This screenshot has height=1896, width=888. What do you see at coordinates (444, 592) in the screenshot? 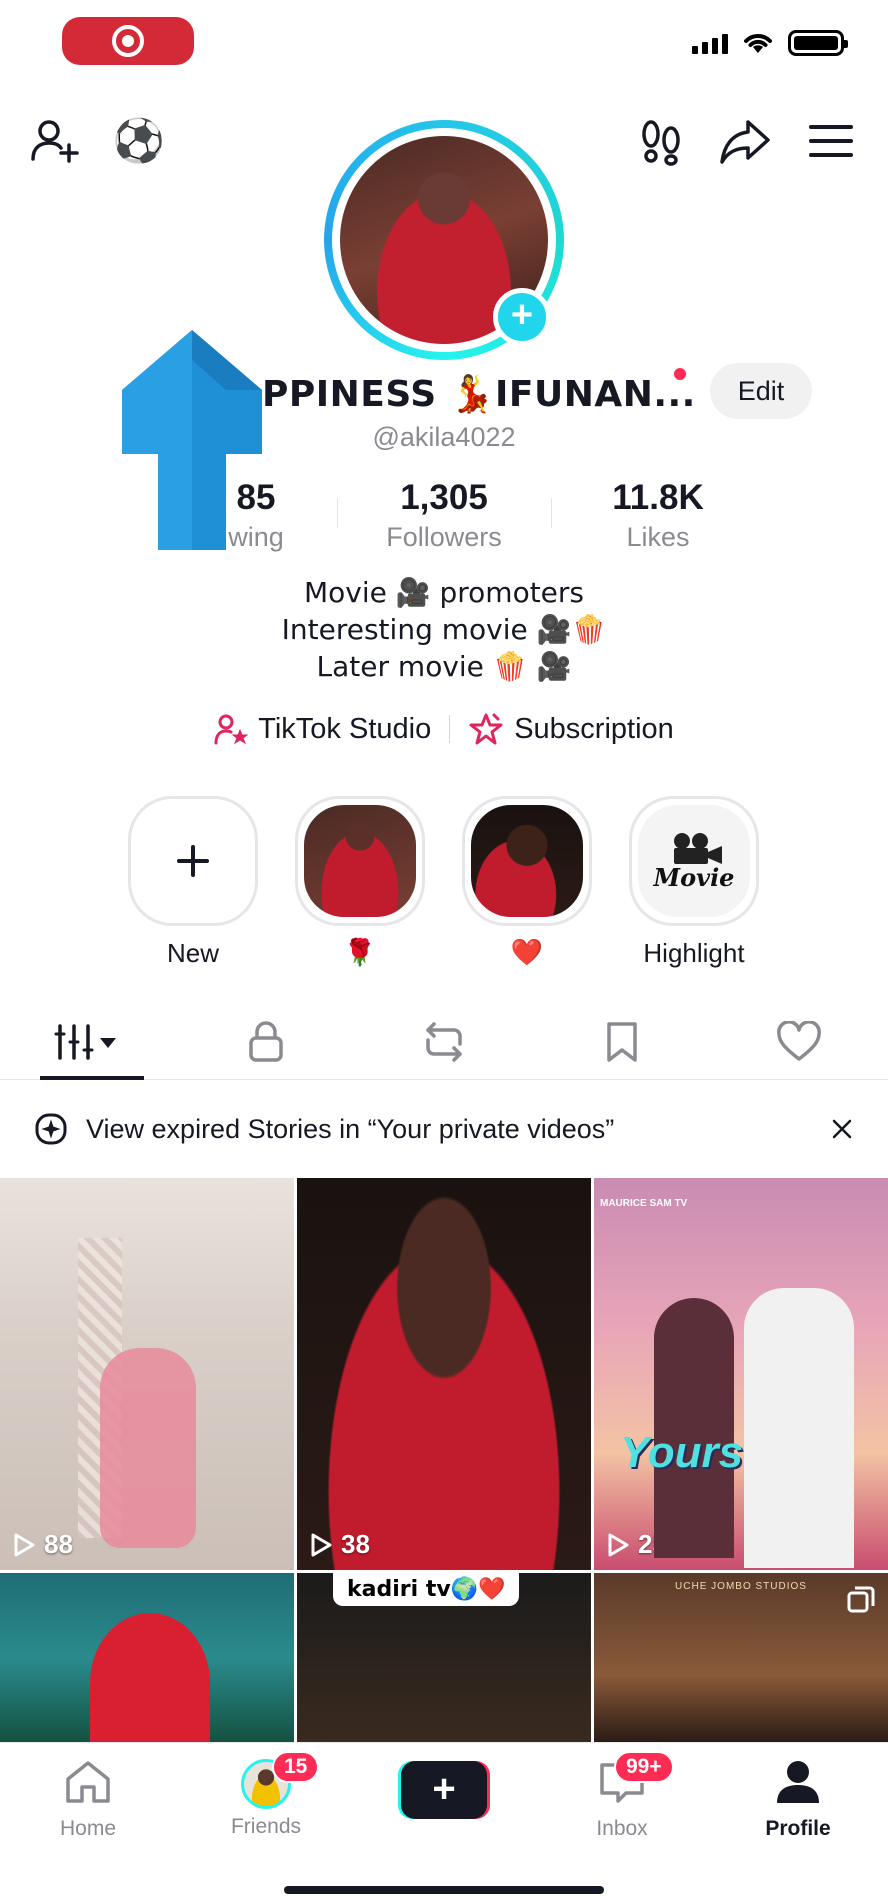
I see `bio-line: Movie 🎥 promoters` at bounding box center [444, 592].